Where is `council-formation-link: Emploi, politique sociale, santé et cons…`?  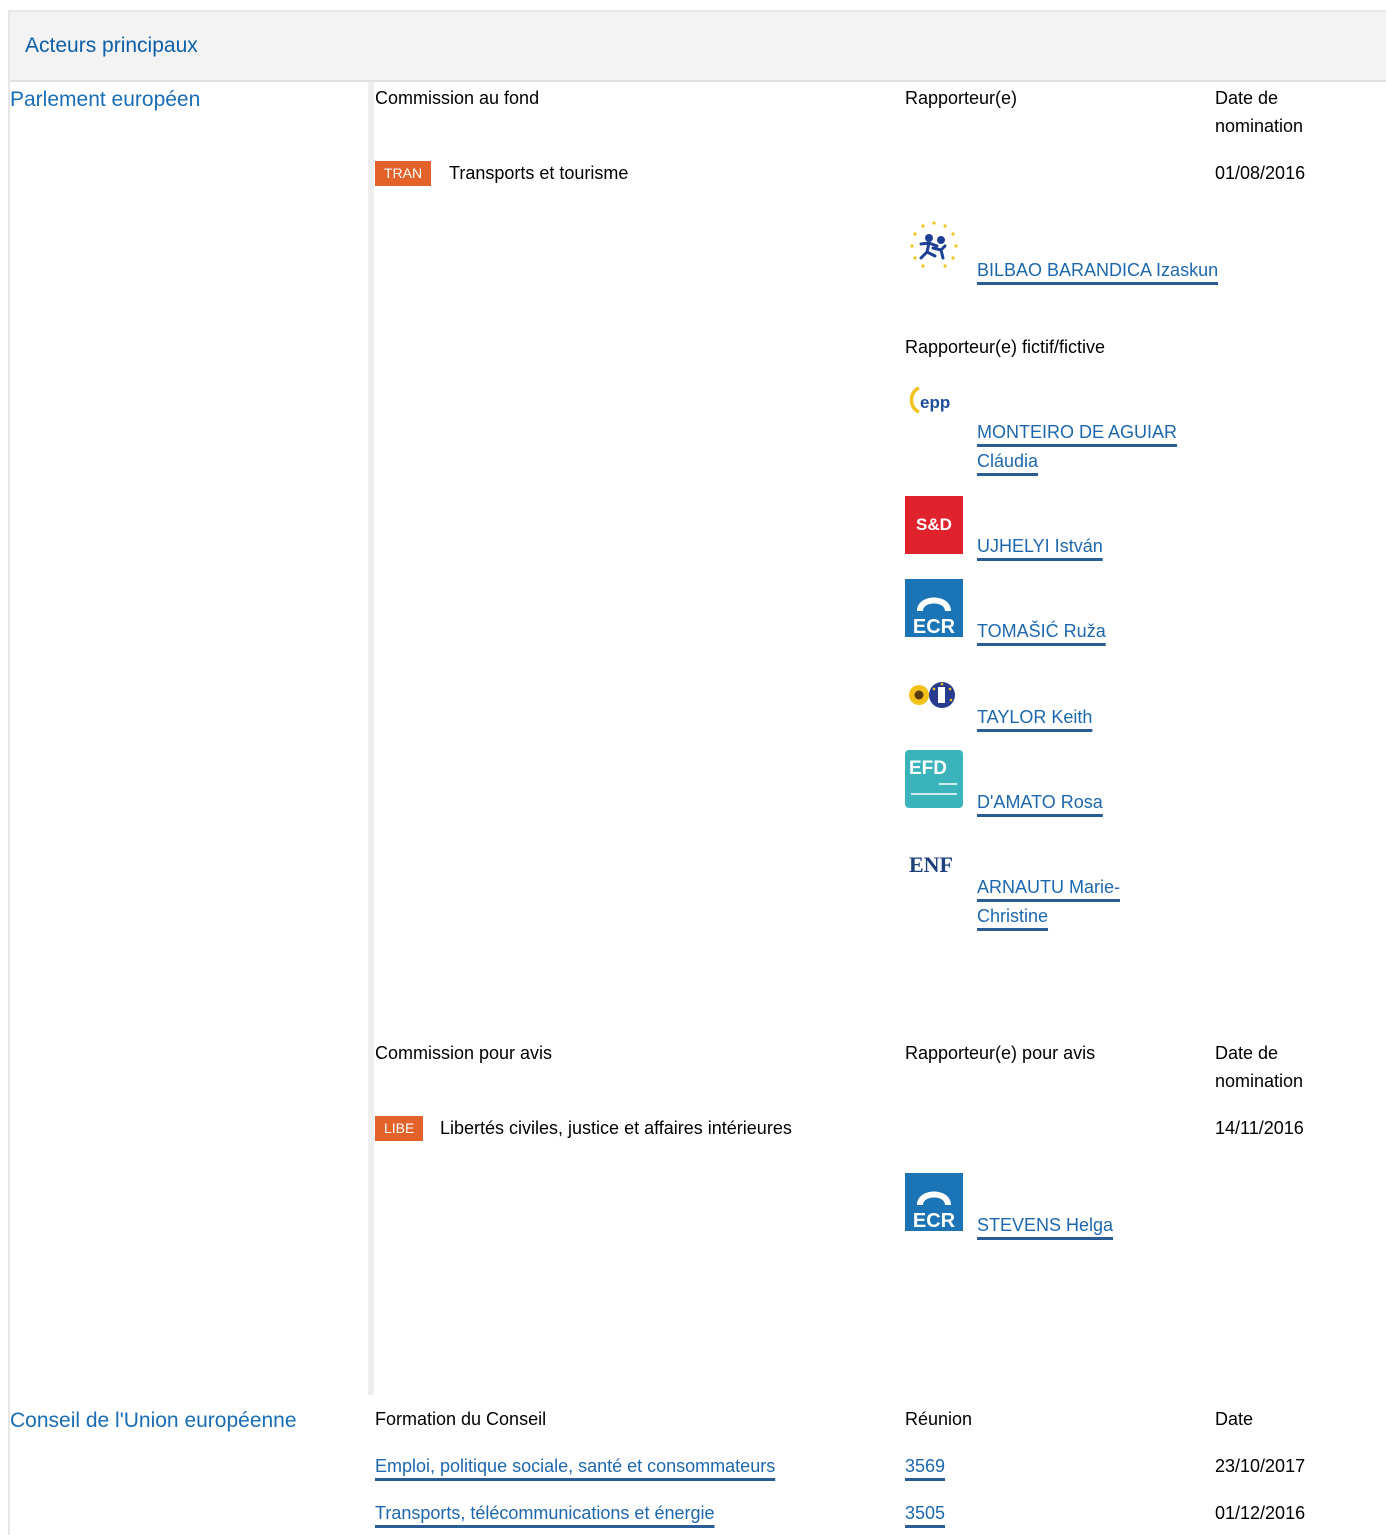
council-formation-link: Emploi, politique sociale, santé et cons… is located at coordinates (575, 1466).